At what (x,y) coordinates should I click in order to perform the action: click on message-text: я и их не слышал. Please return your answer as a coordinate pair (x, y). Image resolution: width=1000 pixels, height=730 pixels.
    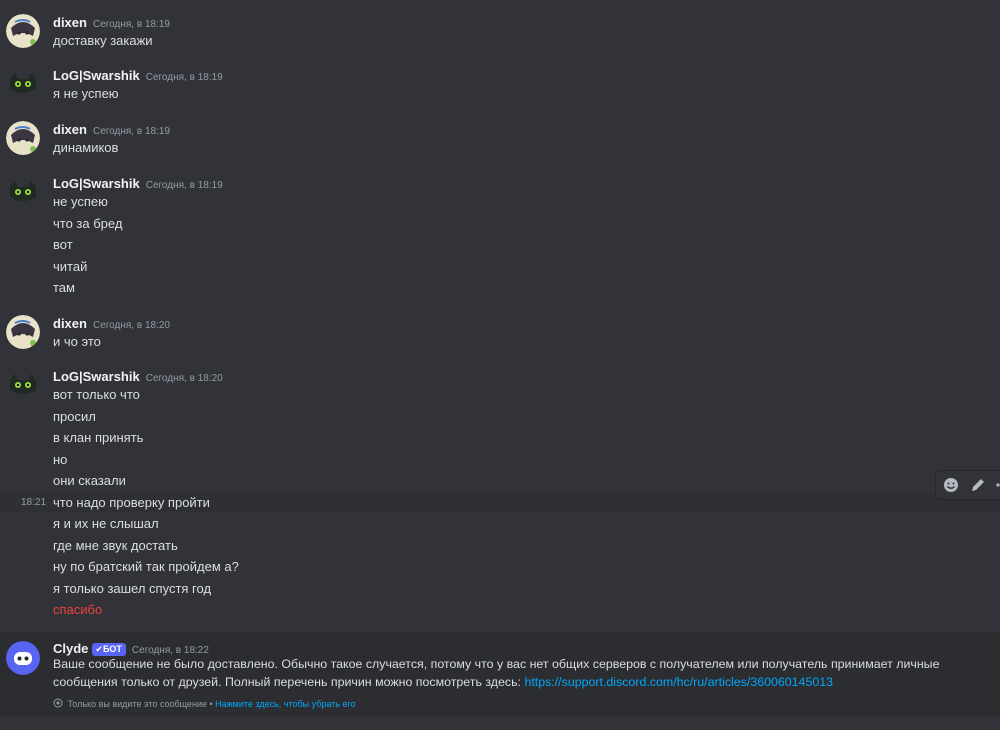
    Looking at the image, I should click on (106, 523).